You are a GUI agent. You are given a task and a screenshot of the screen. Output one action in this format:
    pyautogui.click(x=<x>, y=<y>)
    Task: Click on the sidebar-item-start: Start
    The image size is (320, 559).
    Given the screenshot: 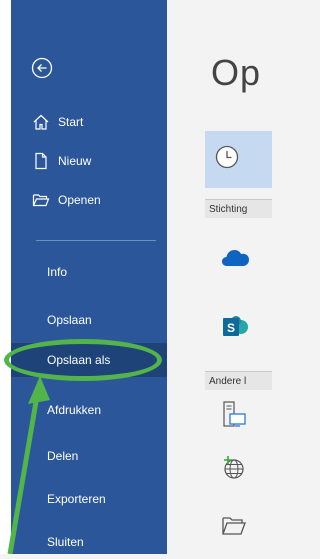 What is the action you would take?
    pyautogui.click(x=89, y=122)
    